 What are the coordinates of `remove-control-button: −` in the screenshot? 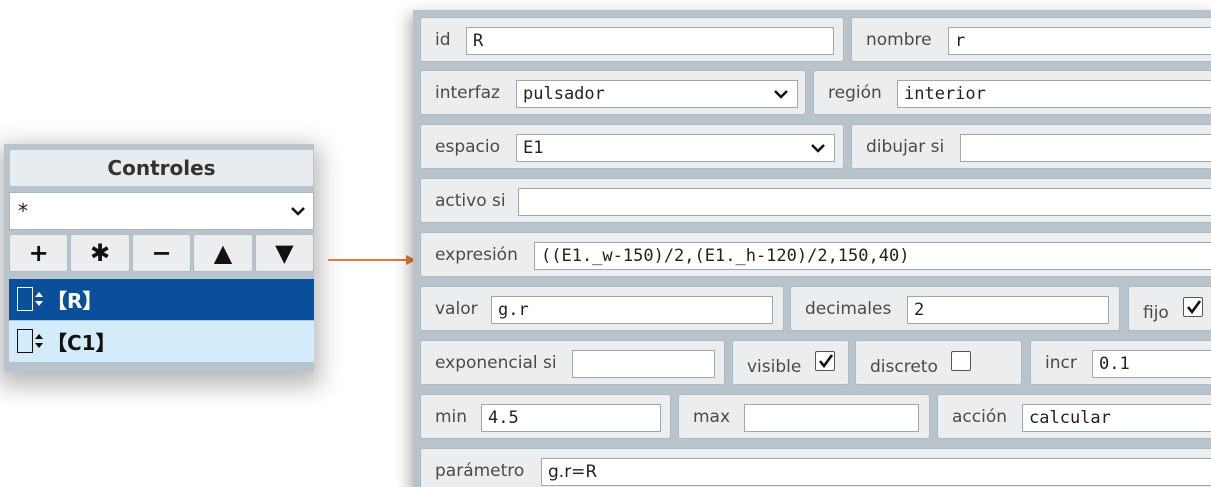 It's located at (161, 253).